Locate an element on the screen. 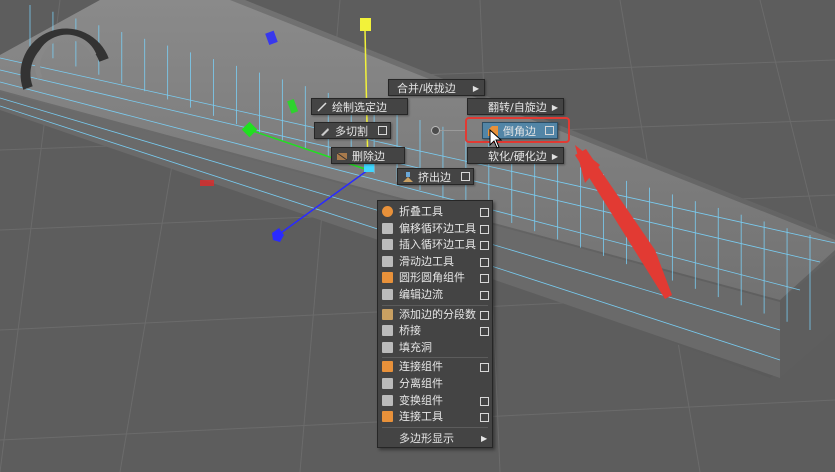  polygon-display-submenu: 多边形显示 ▶ is located at coordinates (435, 439).